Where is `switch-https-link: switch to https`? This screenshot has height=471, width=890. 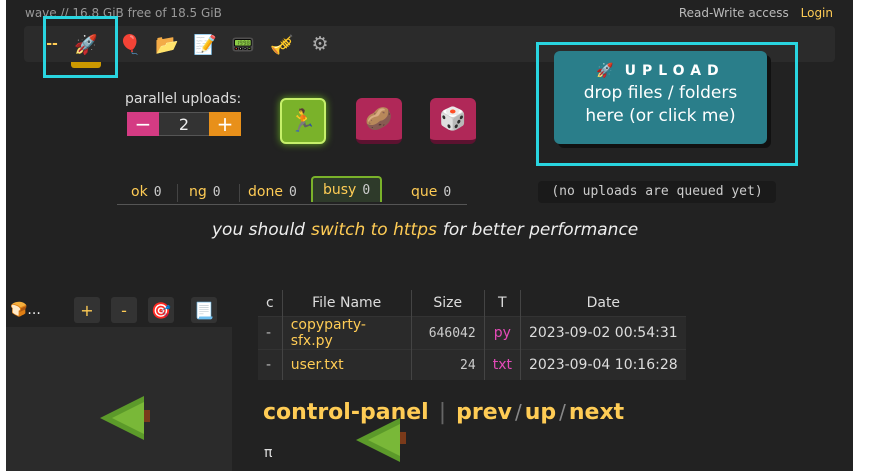
switch-https-link: switch to https is located at coordinates (374, 230).